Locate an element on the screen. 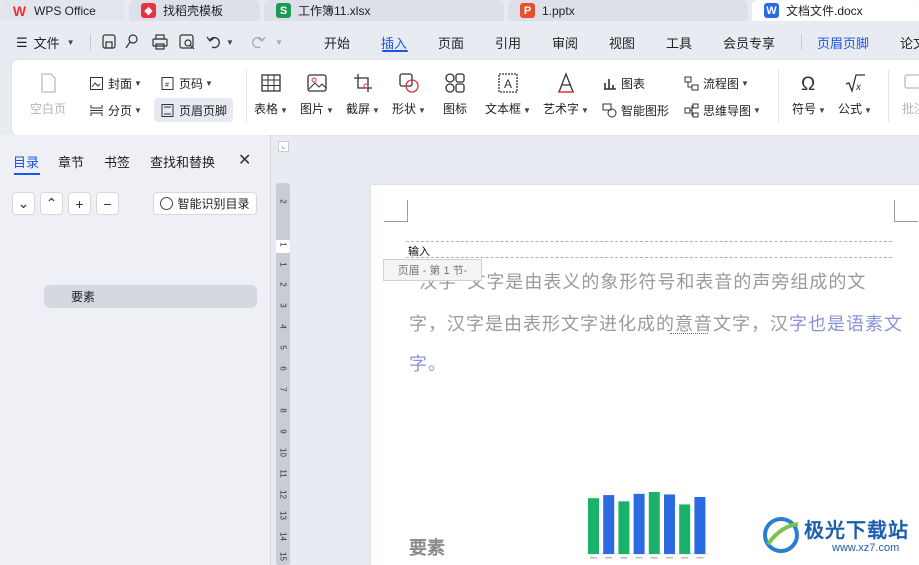 Image resolution: width=919 pixels, height=565 pixels. toc-item: 要素 is located at coordinates (150, 296).